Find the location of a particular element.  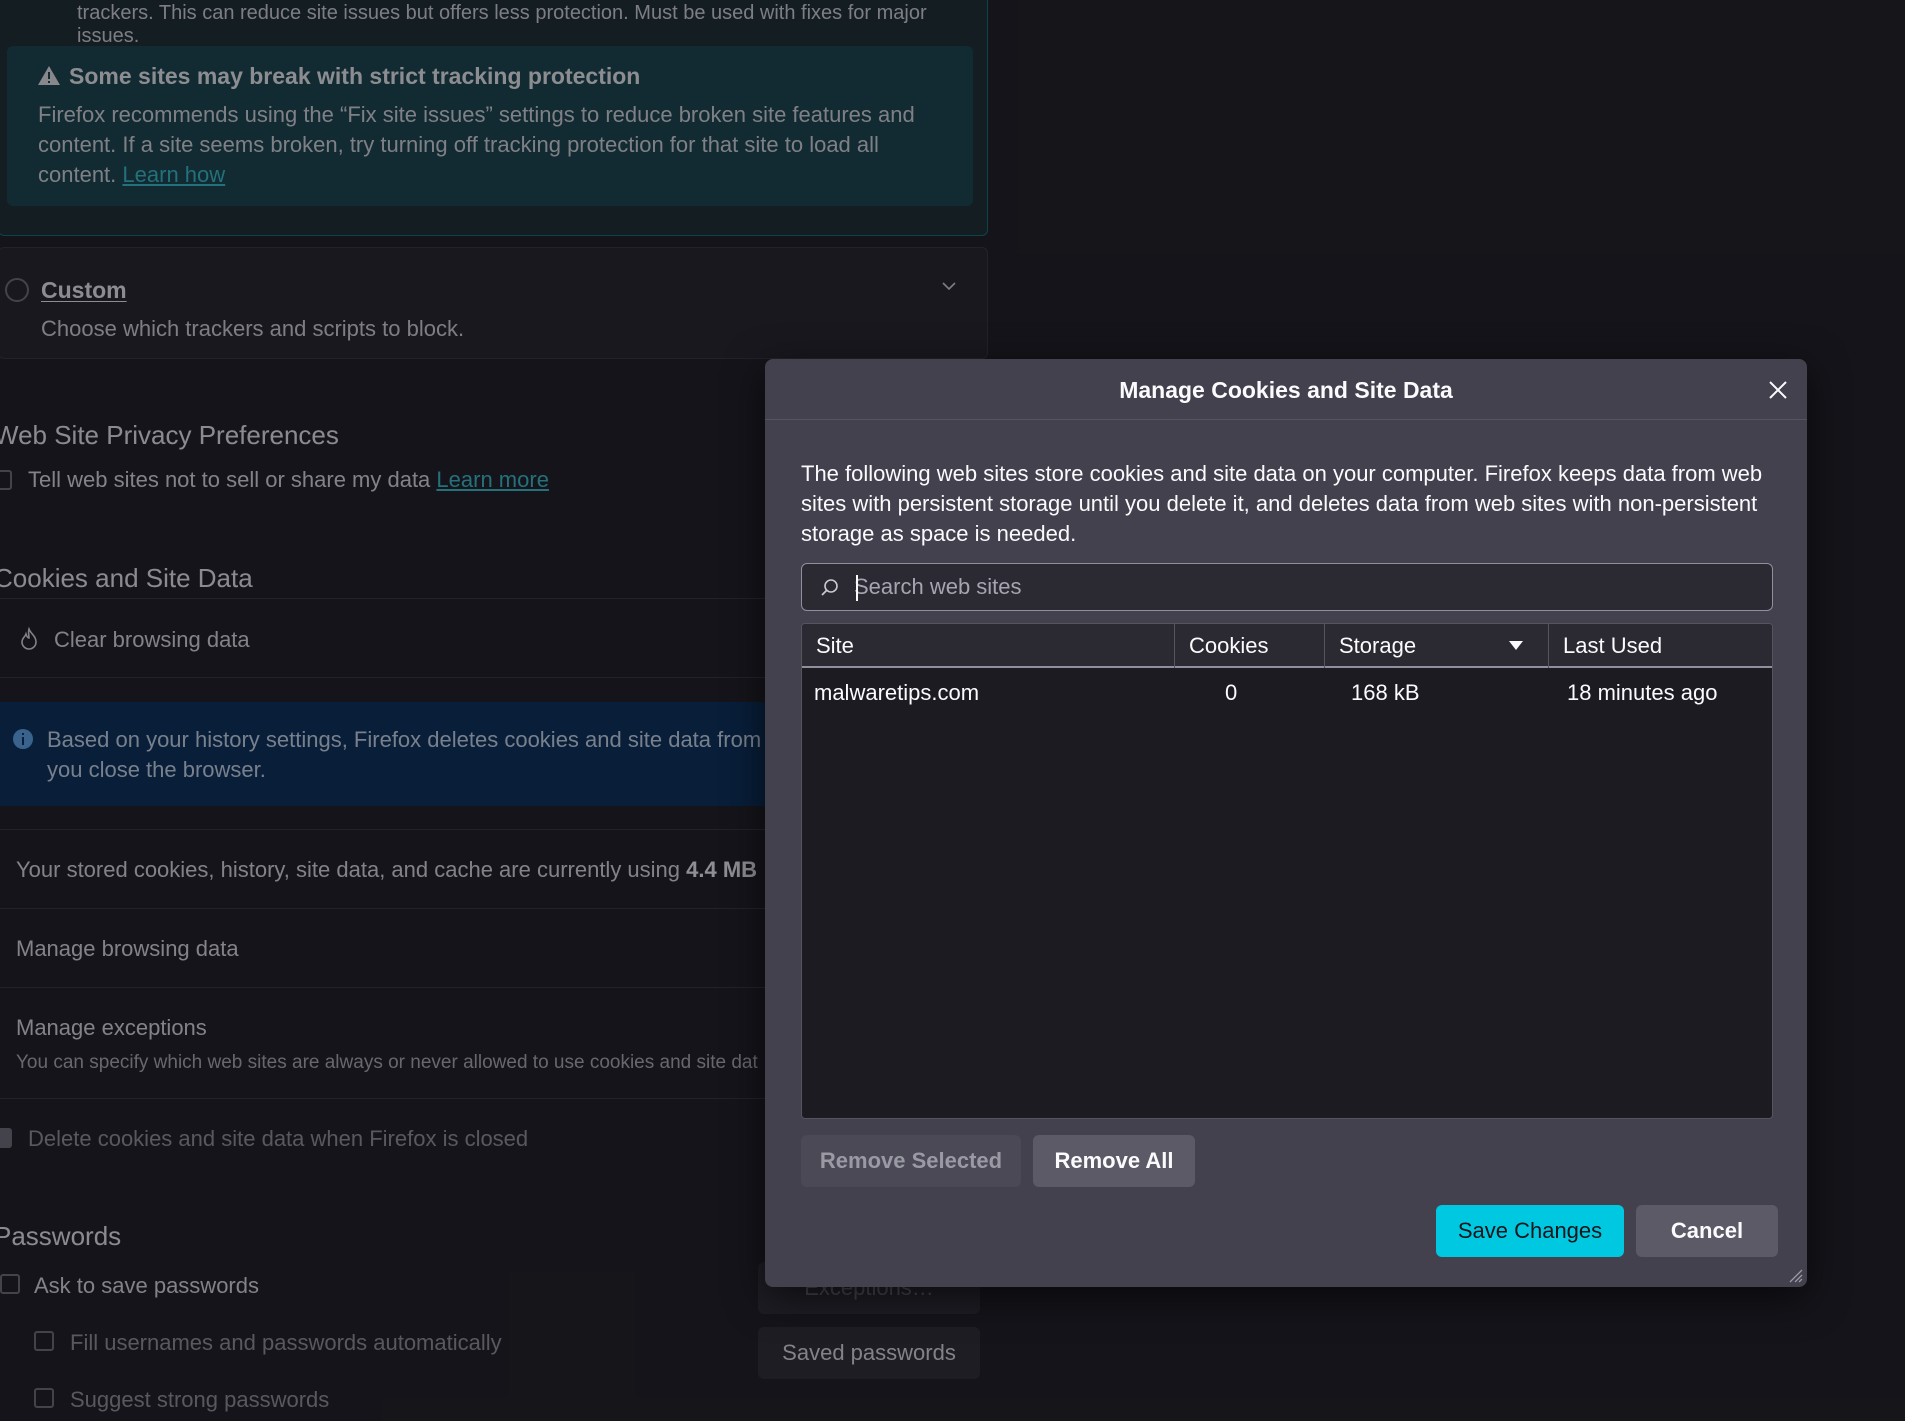

save-changes-button: Save Changes is located at coordinates (1530, 1231).